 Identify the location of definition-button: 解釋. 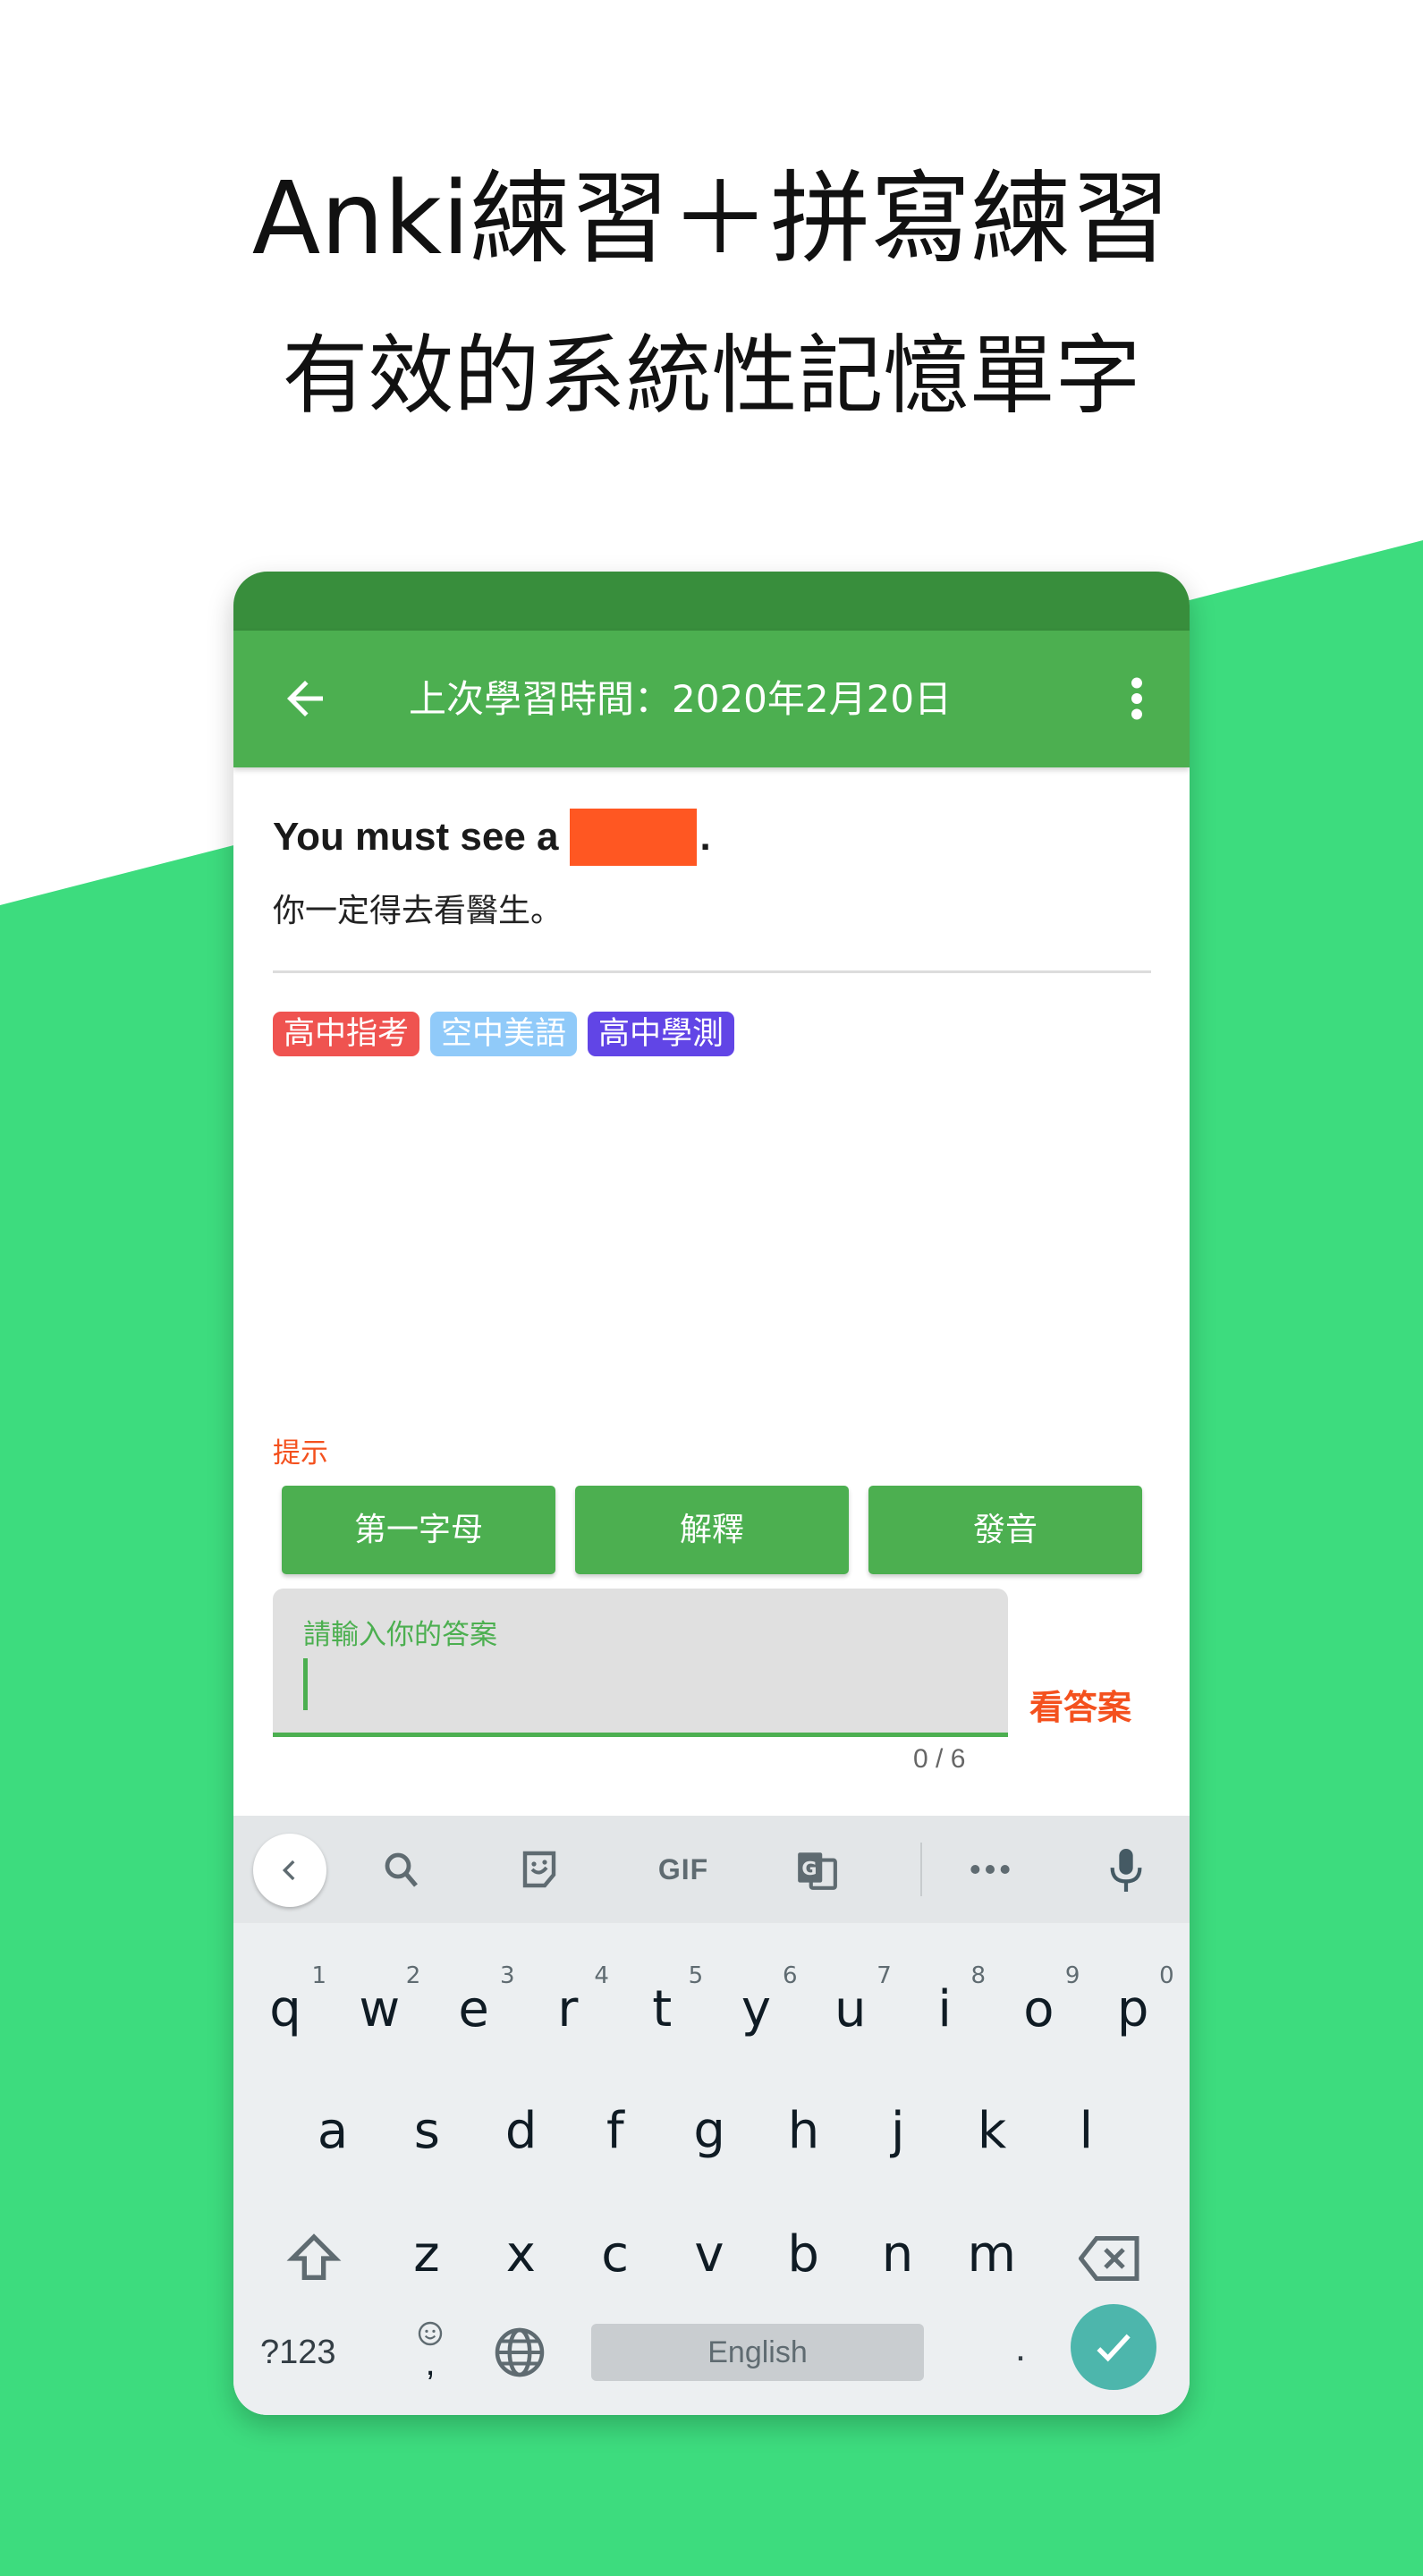
(712, 1530).